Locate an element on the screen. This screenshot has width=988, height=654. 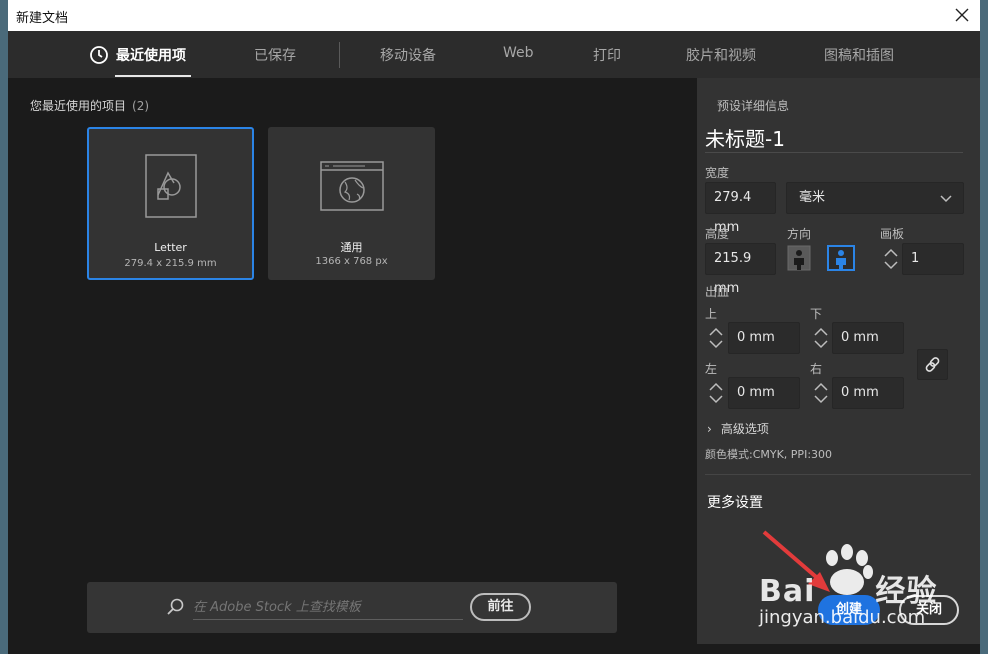
go-button: 前往 is located at coordinates (500, 607).